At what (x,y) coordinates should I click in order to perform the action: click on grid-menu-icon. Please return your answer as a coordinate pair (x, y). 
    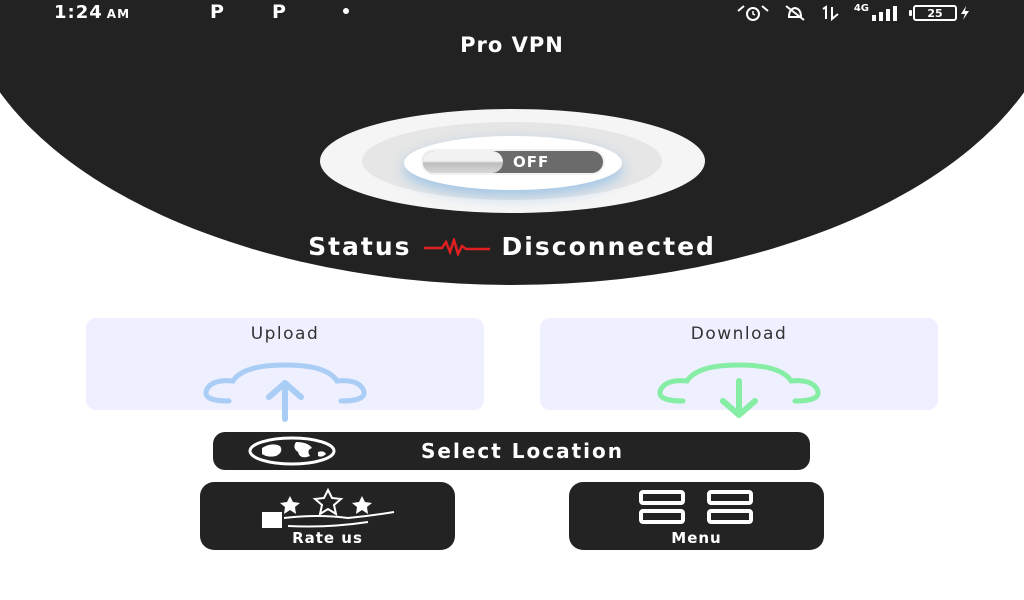
    Looking at the image, I should click on (695, 507).